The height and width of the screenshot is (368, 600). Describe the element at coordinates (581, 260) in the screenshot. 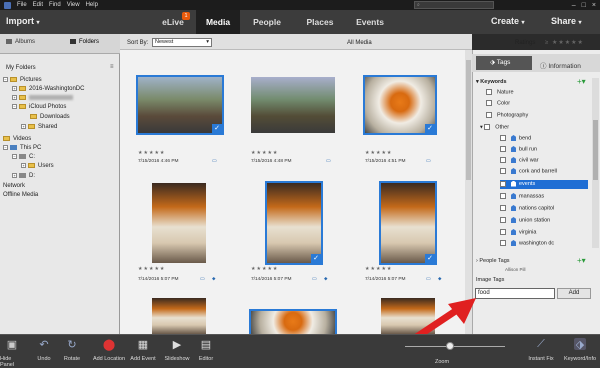

I see `add-people-tag-icon: +▾` at that location.